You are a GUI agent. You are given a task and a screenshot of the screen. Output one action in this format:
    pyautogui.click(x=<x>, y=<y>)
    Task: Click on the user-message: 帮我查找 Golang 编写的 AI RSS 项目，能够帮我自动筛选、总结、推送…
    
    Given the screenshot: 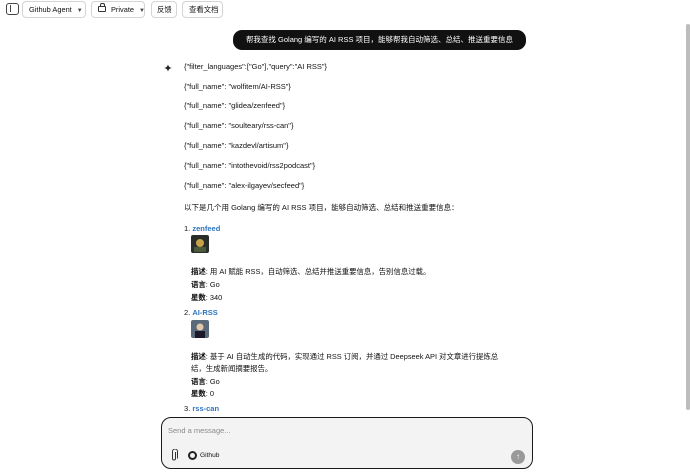 What is the action you would take?
    pyautogui.click(x=379, y=40)
    